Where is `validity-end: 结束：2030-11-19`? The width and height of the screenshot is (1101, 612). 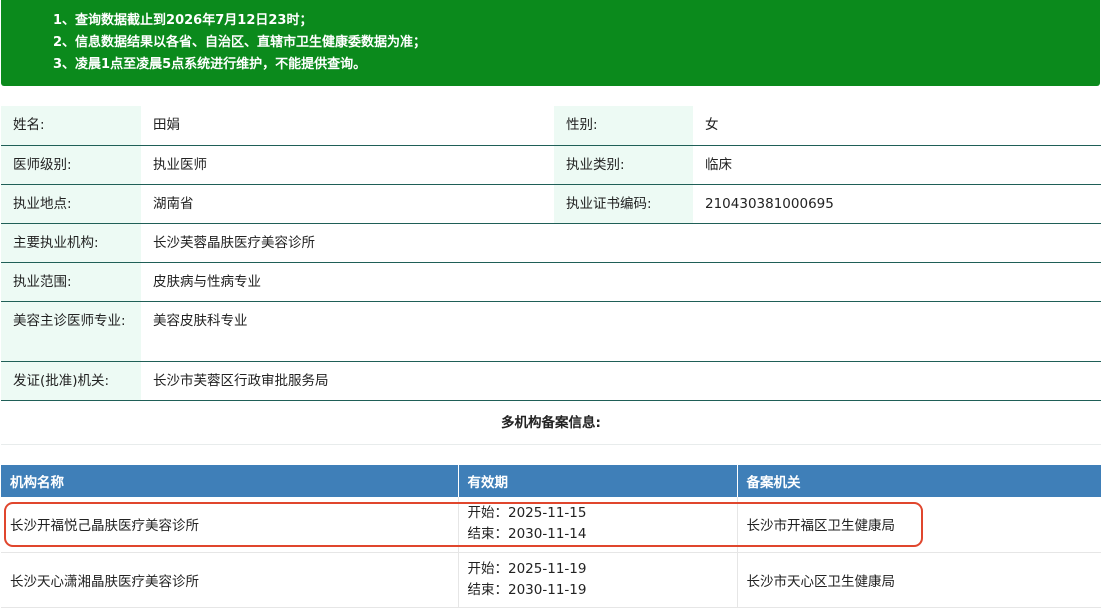 validity-end: 结束：2030-11-19 is located at coordinates (527, 589).